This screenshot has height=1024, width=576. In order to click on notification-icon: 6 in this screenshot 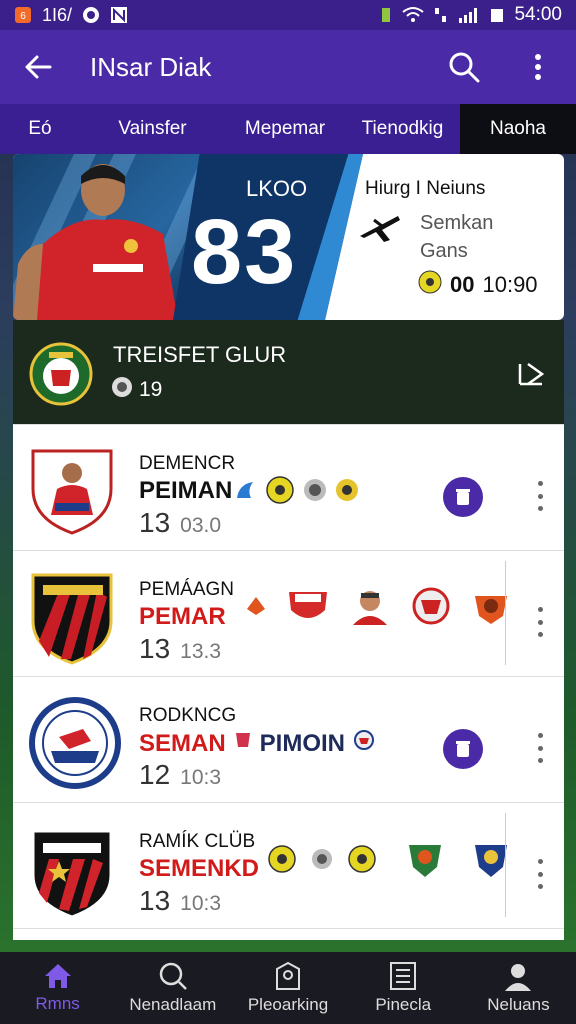, I will do `click(23, 15)`.